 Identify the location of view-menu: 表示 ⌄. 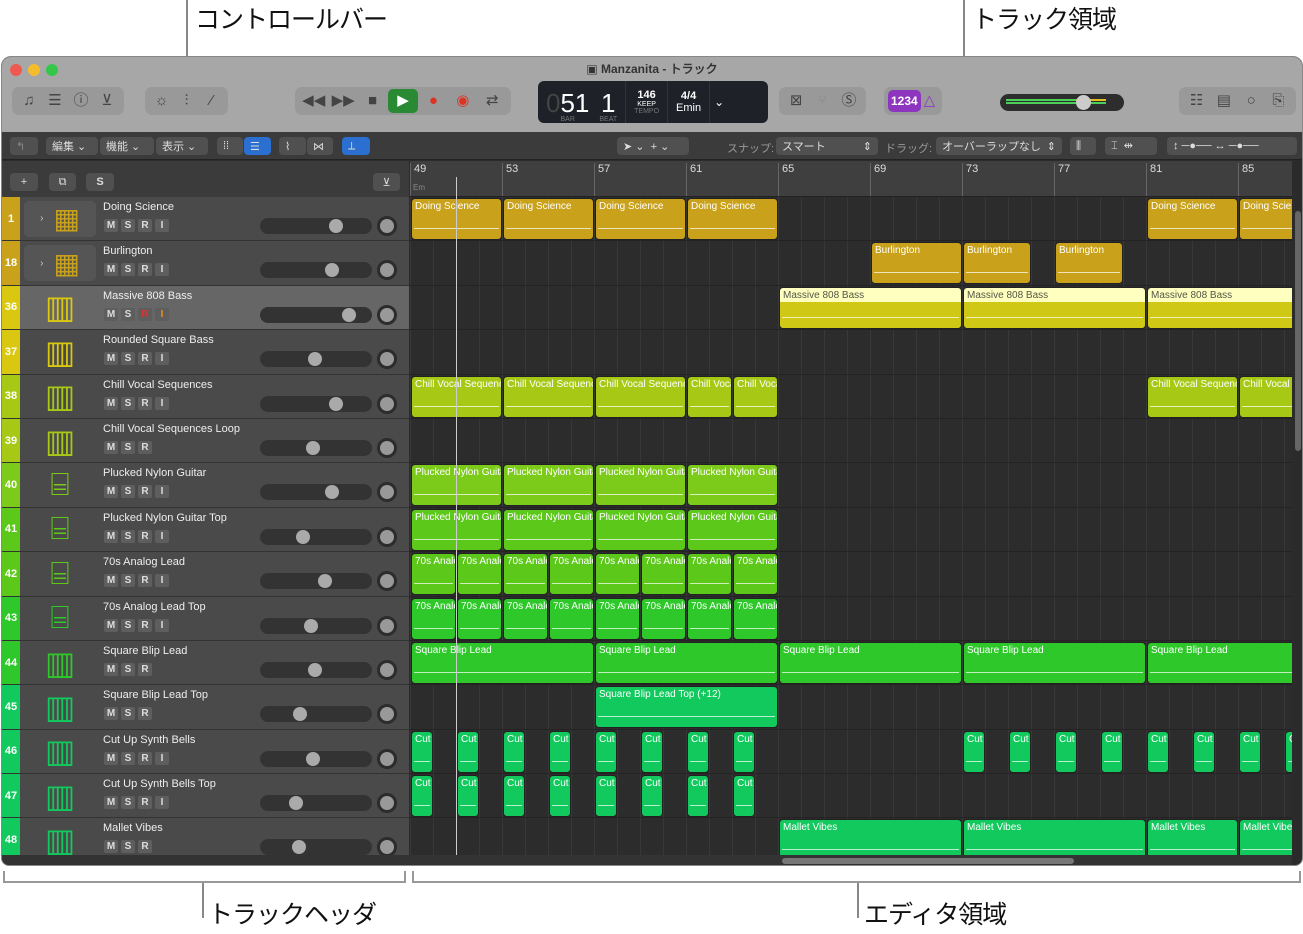
(182, 146).